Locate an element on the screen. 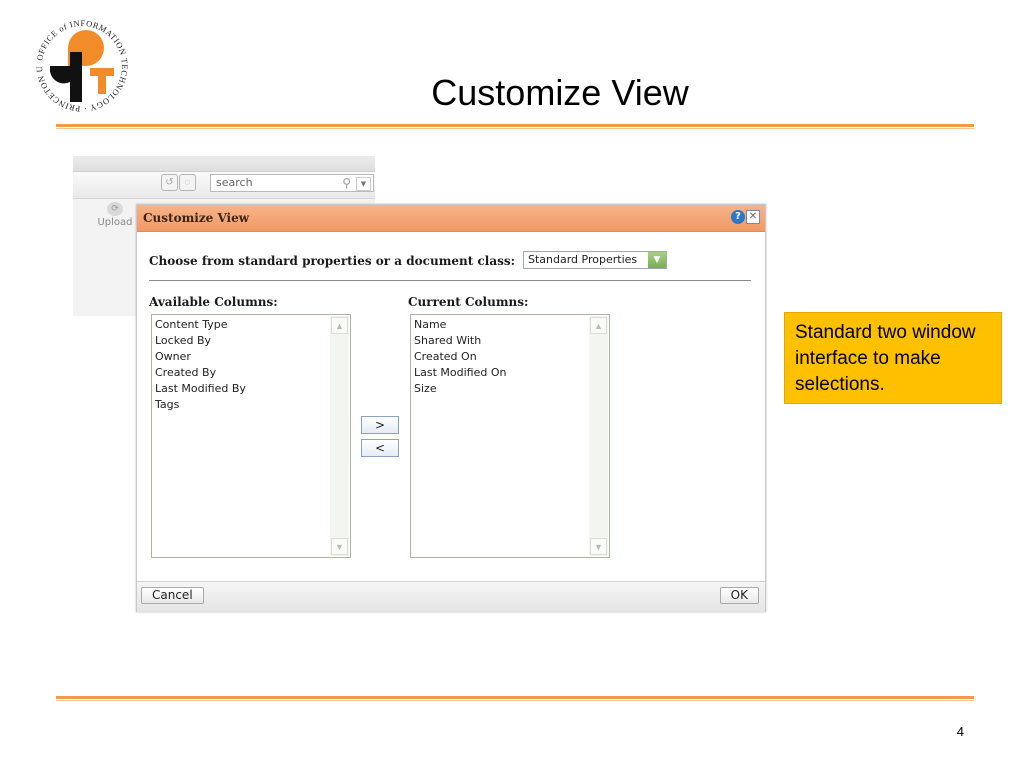 The height and width of the screenshot is (768, 1024). bottom-divider is located at coordinates (515, 698).